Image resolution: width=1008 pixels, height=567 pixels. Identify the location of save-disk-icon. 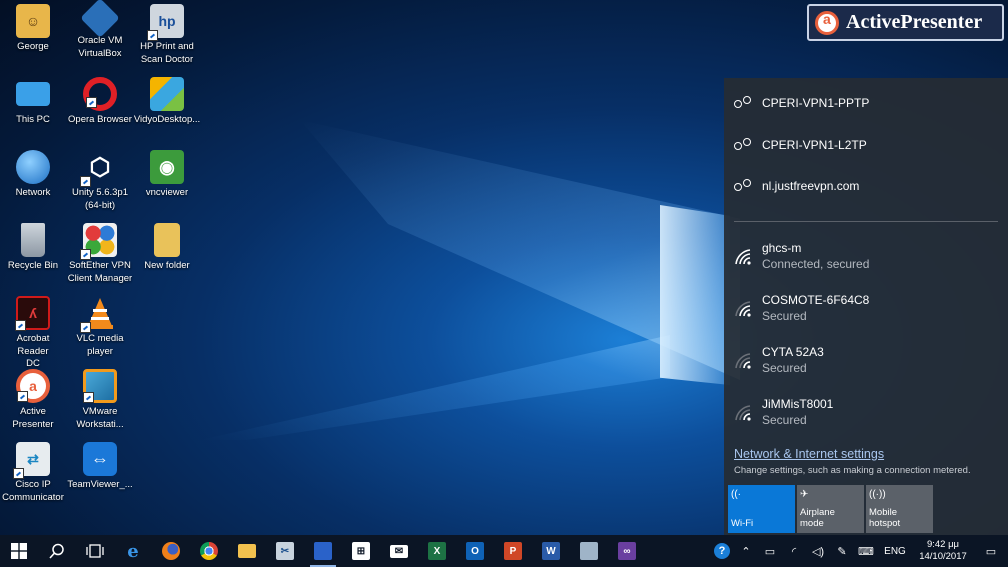
(323, 551).